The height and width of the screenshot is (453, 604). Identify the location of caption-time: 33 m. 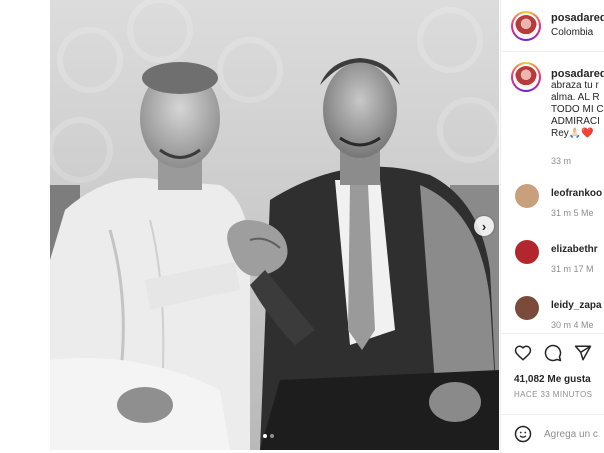
(561, 161).